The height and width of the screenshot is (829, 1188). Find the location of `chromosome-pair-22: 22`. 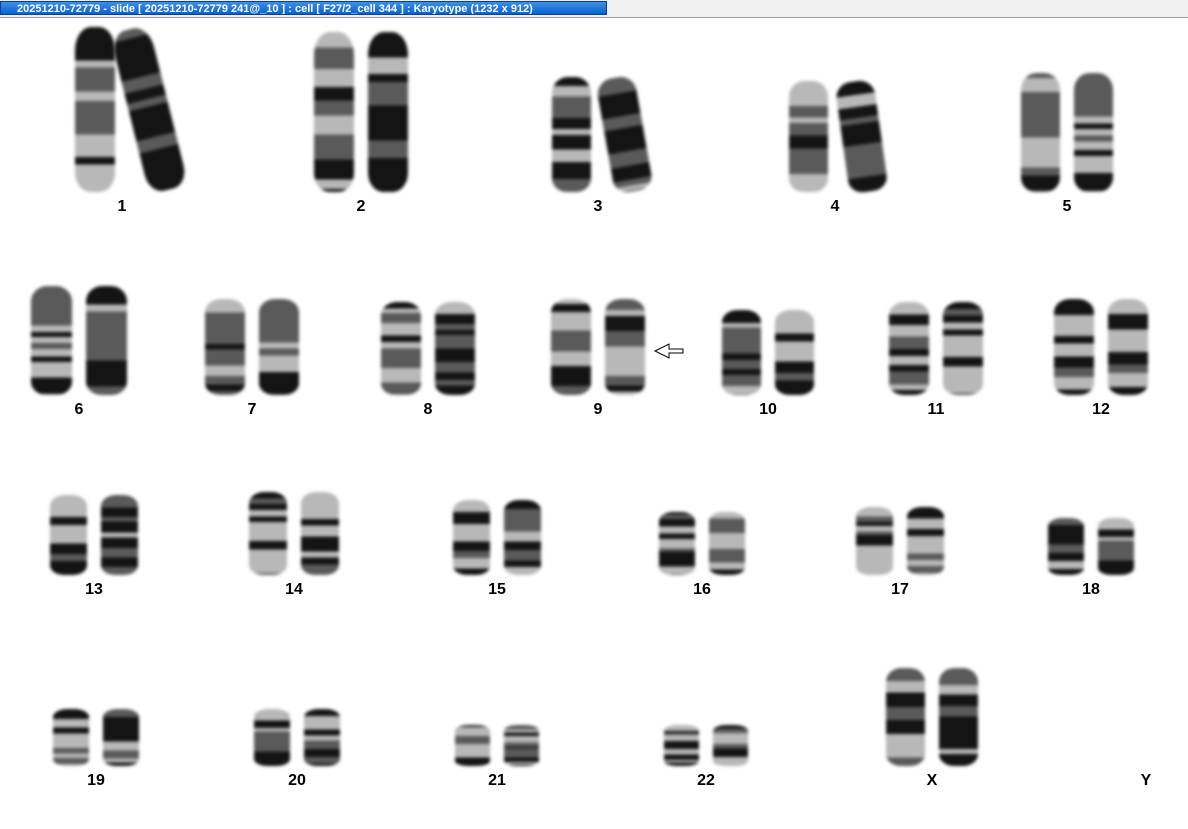

chromosome-pair-22: 22 is located at coordinates (706, 757).